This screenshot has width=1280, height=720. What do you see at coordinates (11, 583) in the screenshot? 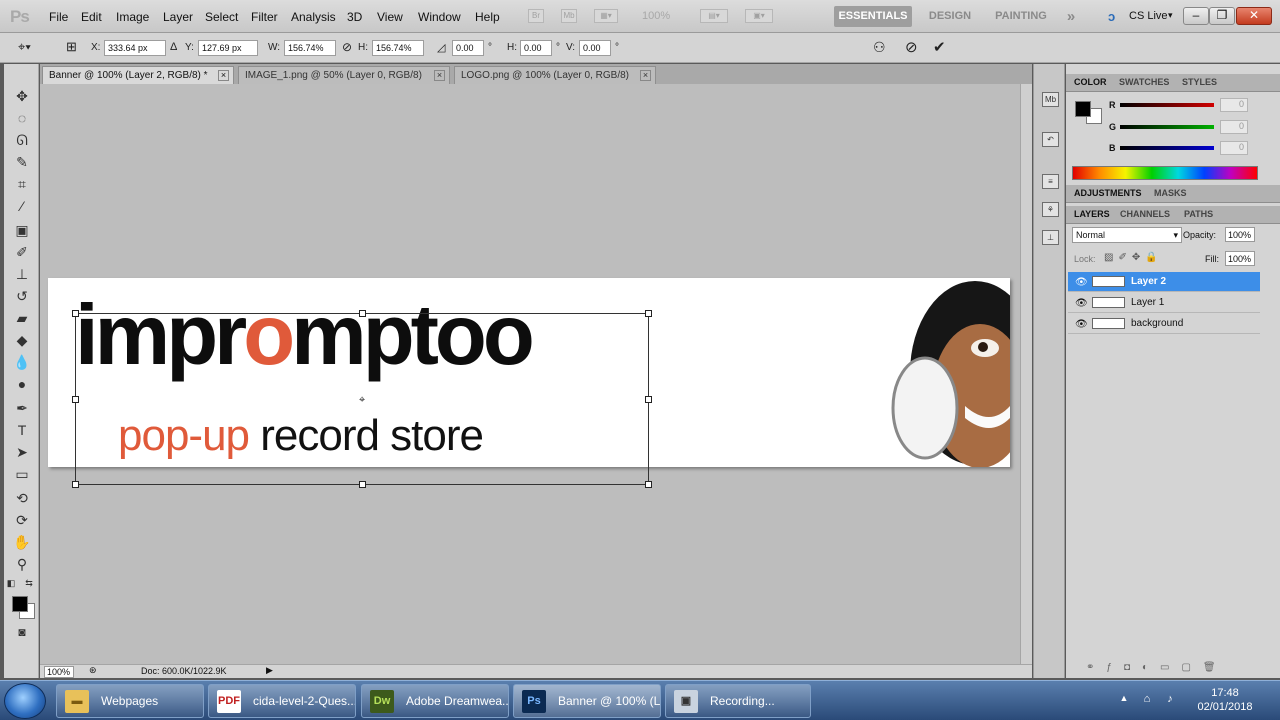
I see `default-colors-icon: ◧` at bounding box center [11, 583].